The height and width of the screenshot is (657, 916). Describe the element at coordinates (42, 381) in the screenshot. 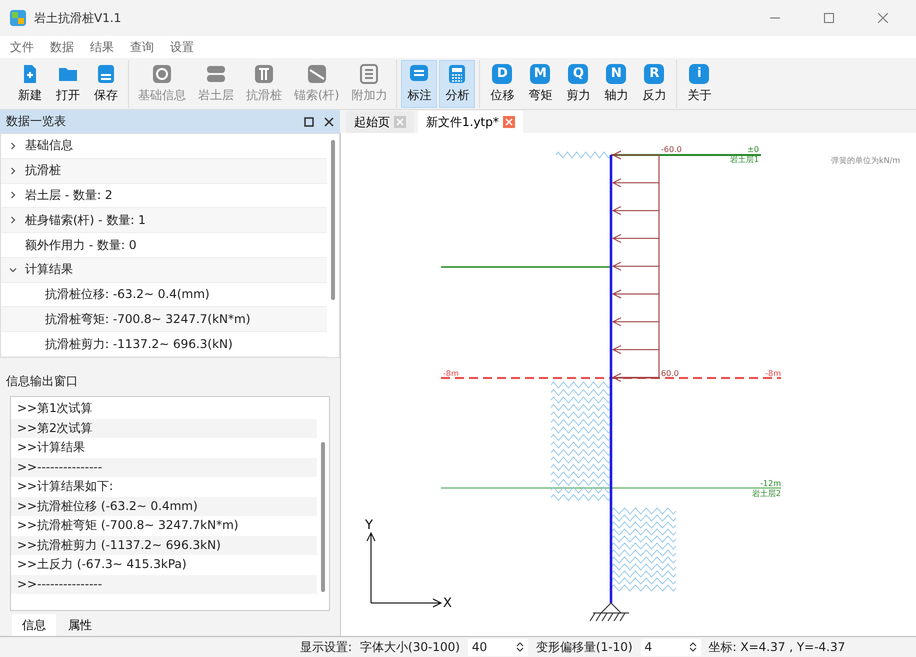

I see `panel-title: 信息输出窗口` at that location.